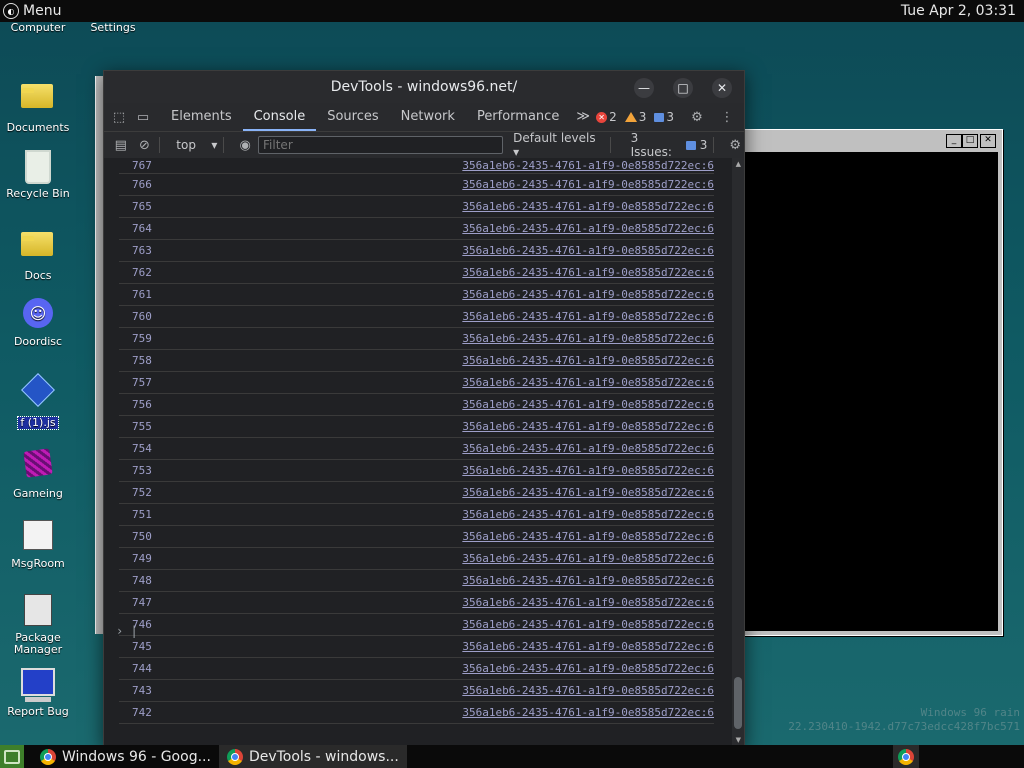  Describe the element at coordinates (127, 631) in the screenshot. I see `console-prompt: › |` at that location.